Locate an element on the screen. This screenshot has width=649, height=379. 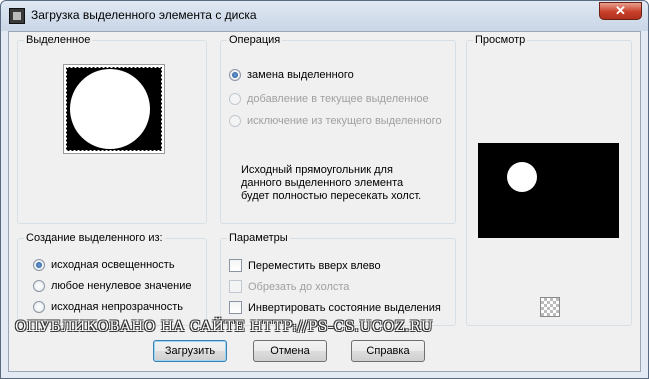
radio-label: добавление в текущее выделенное is located at coordinates (338, 99).